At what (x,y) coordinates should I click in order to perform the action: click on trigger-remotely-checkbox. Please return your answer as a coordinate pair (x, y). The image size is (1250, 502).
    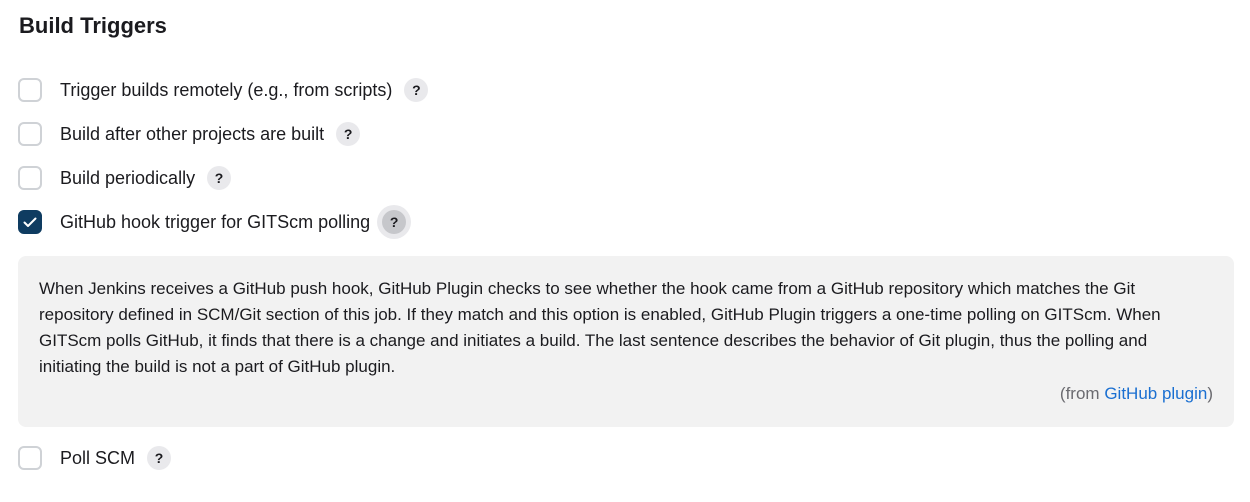
    Looking at the image, I should click on (30, 90).